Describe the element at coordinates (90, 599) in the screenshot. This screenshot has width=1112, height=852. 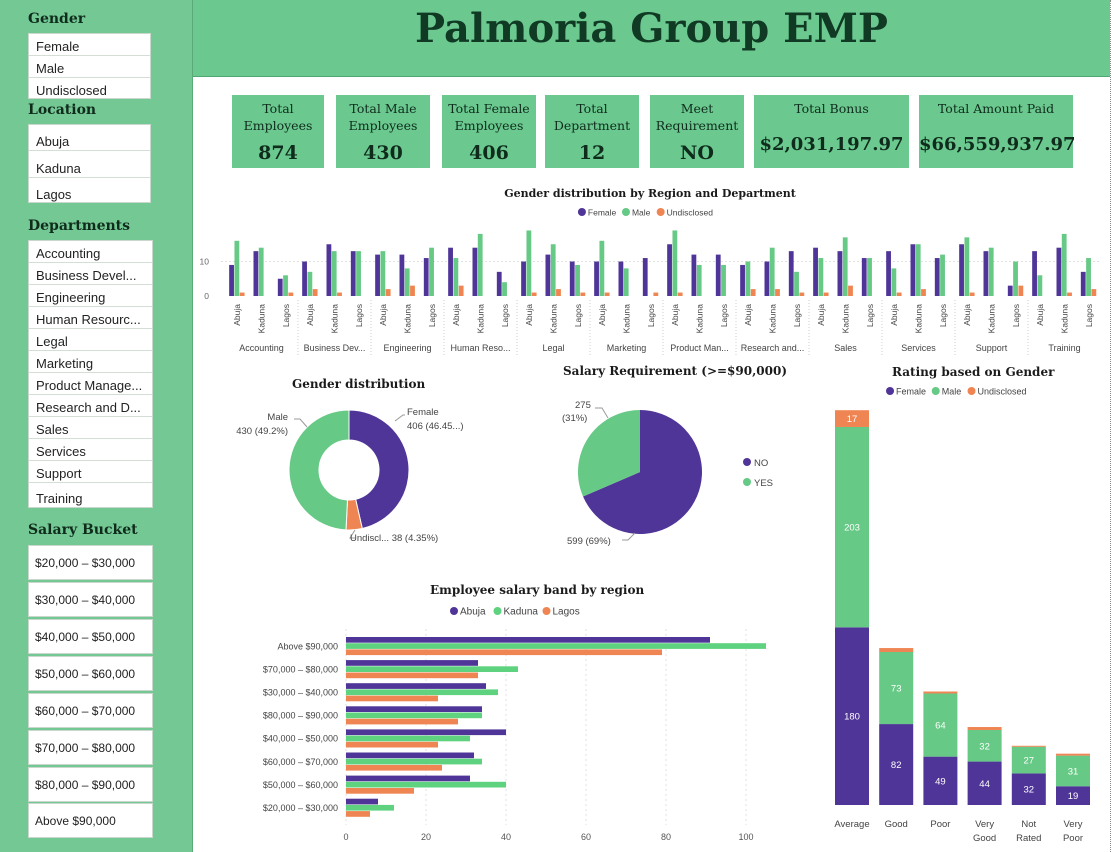
I see `salary-item: $30,000 – $40,000` at that location.